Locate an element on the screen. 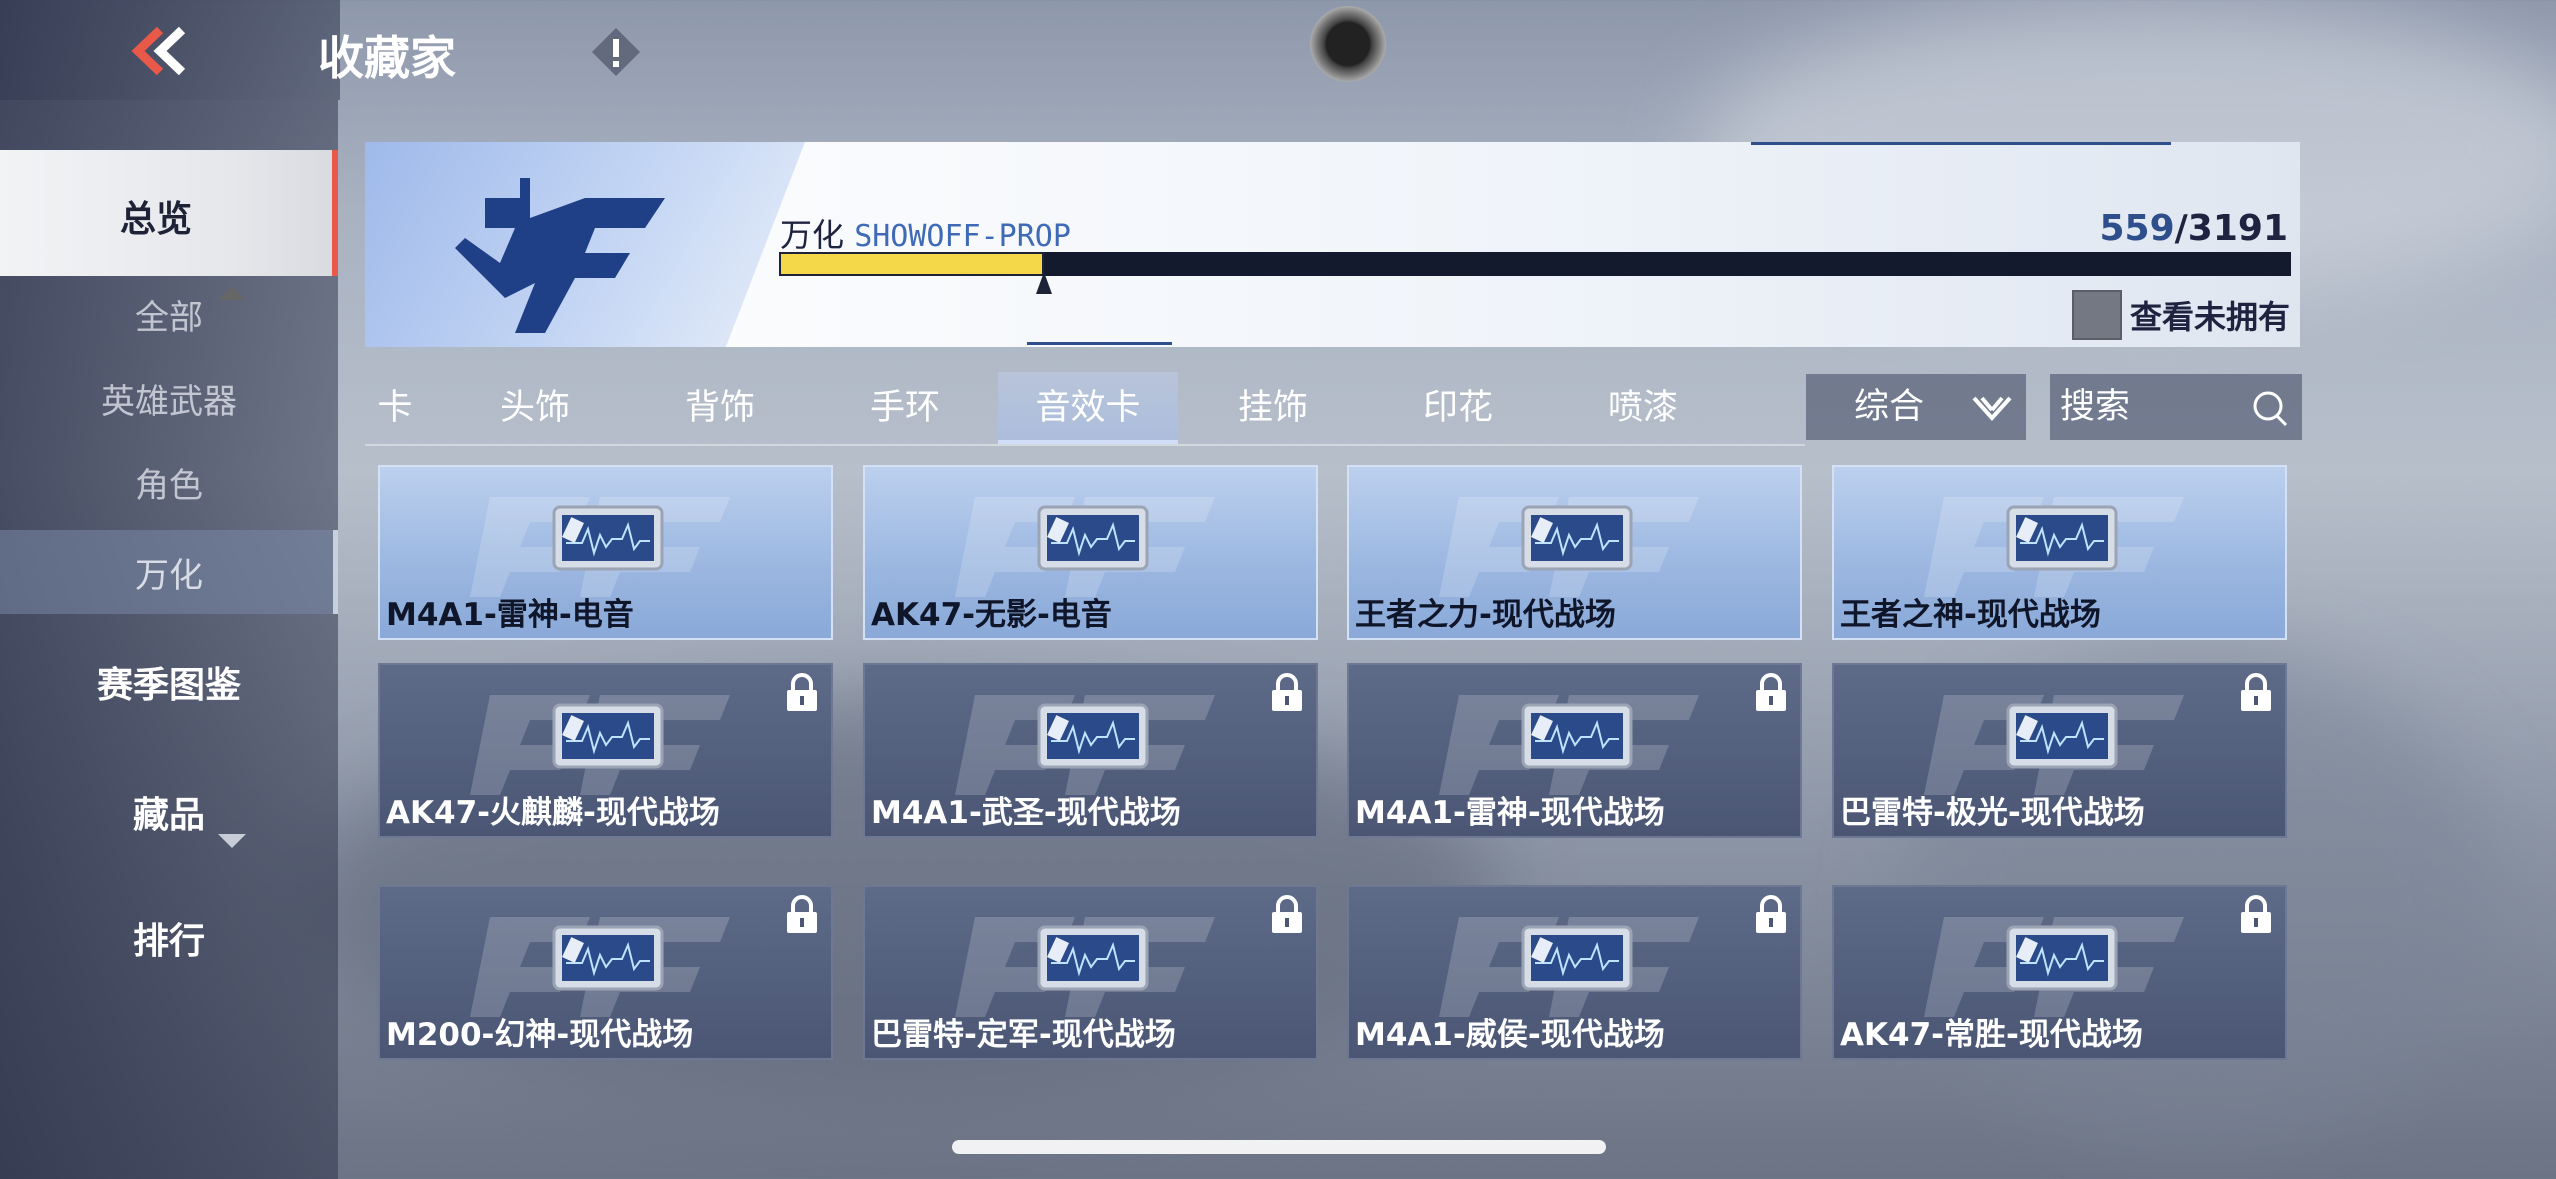 This screenshot has width=2556, height=1179. sidebar-item-label: 总览 is located at coordinates (156, 219).